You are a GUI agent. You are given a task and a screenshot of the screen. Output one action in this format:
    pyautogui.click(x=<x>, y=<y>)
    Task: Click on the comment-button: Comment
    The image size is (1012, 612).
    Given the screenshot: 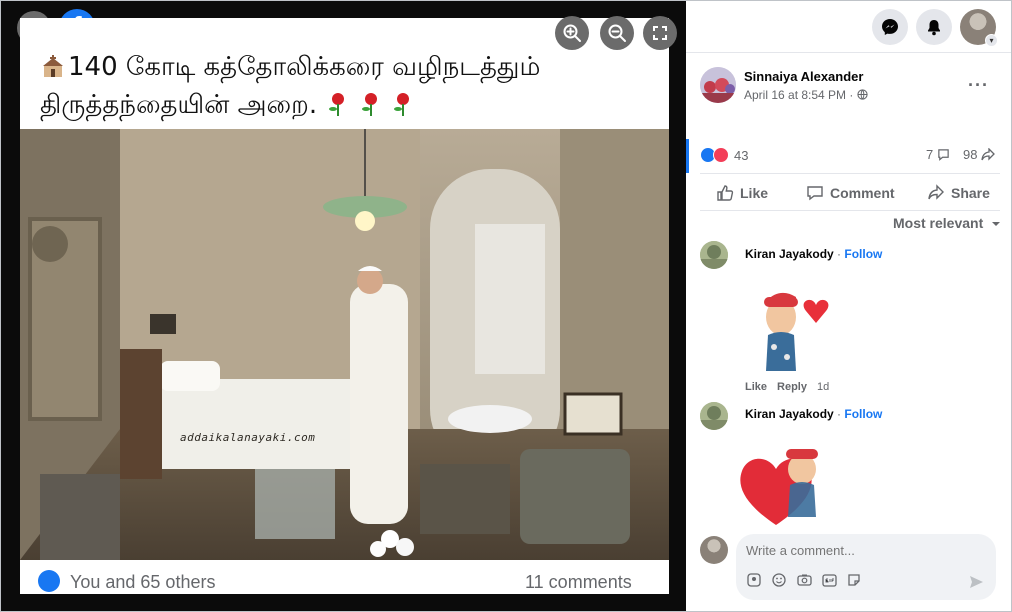 What is the action you would take?
    pyautogui.click(x=850, y=193)
    